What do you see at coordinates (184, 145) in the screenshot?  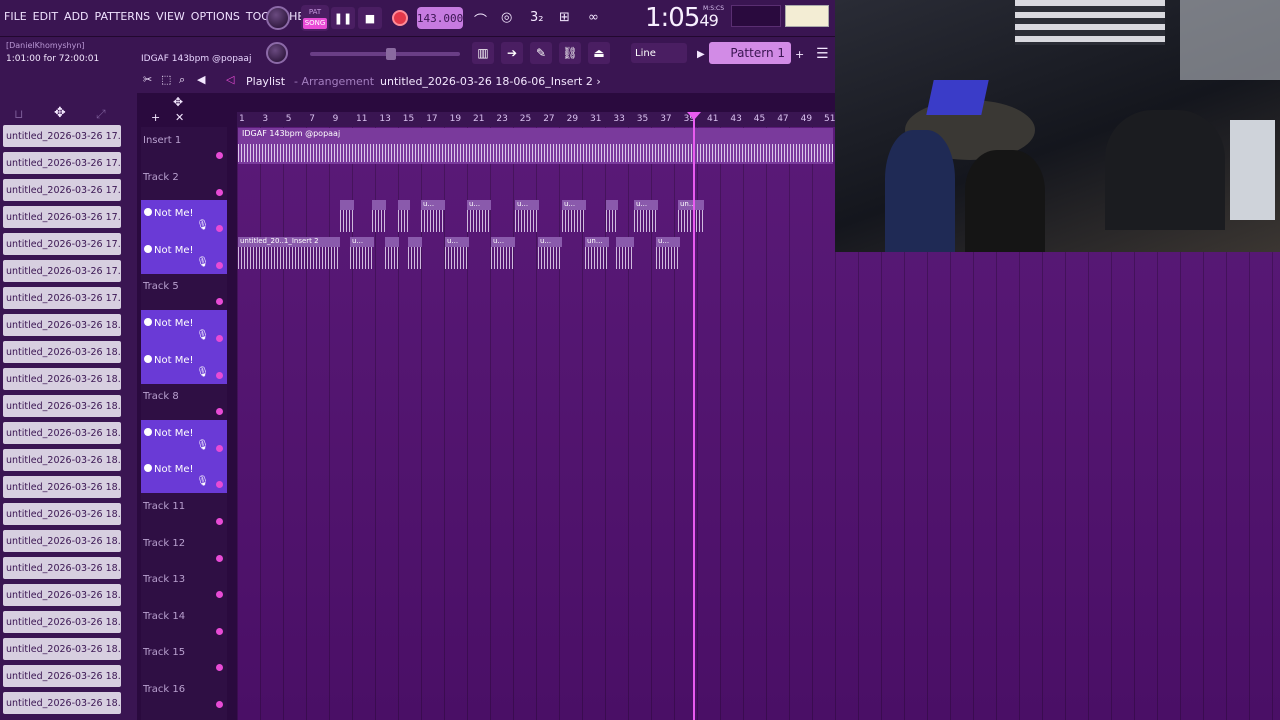 I see `track-header: Insert 1` at bounding box center [184, 145].